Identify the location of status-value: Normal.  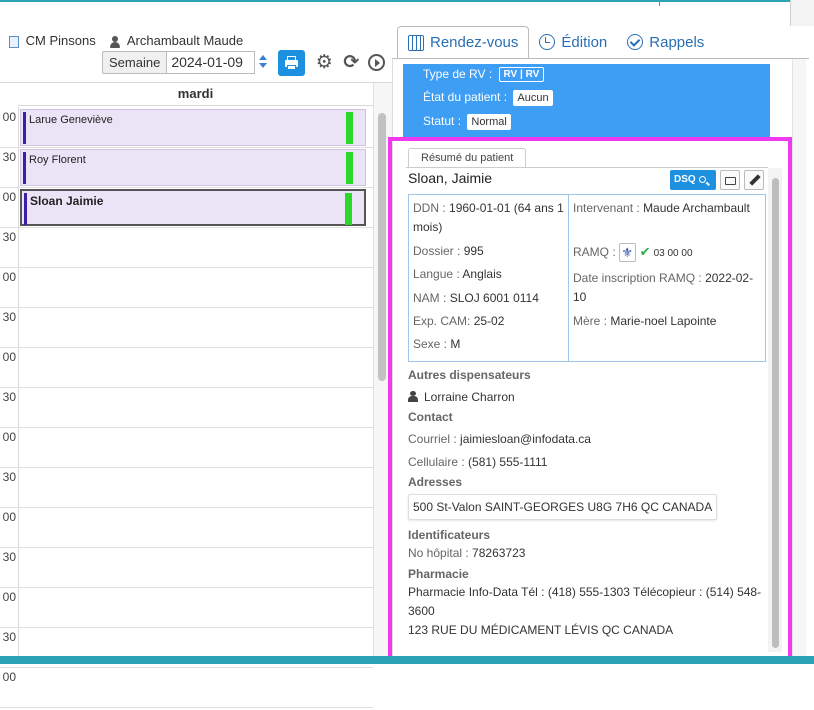
(489, 122).